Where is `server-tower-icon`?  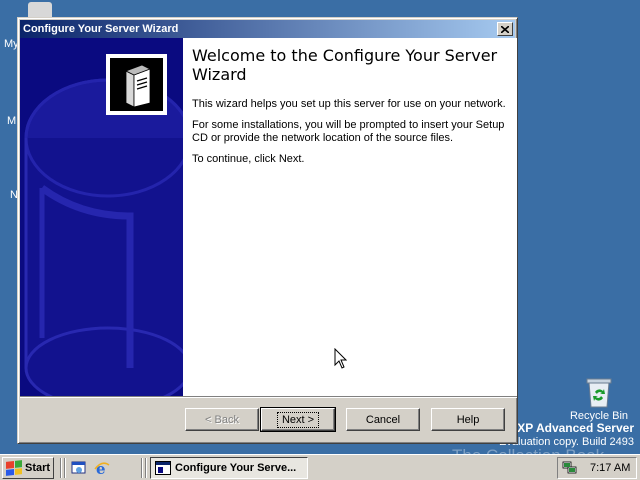
server-tower-icon is located at coordinates (137, 85).